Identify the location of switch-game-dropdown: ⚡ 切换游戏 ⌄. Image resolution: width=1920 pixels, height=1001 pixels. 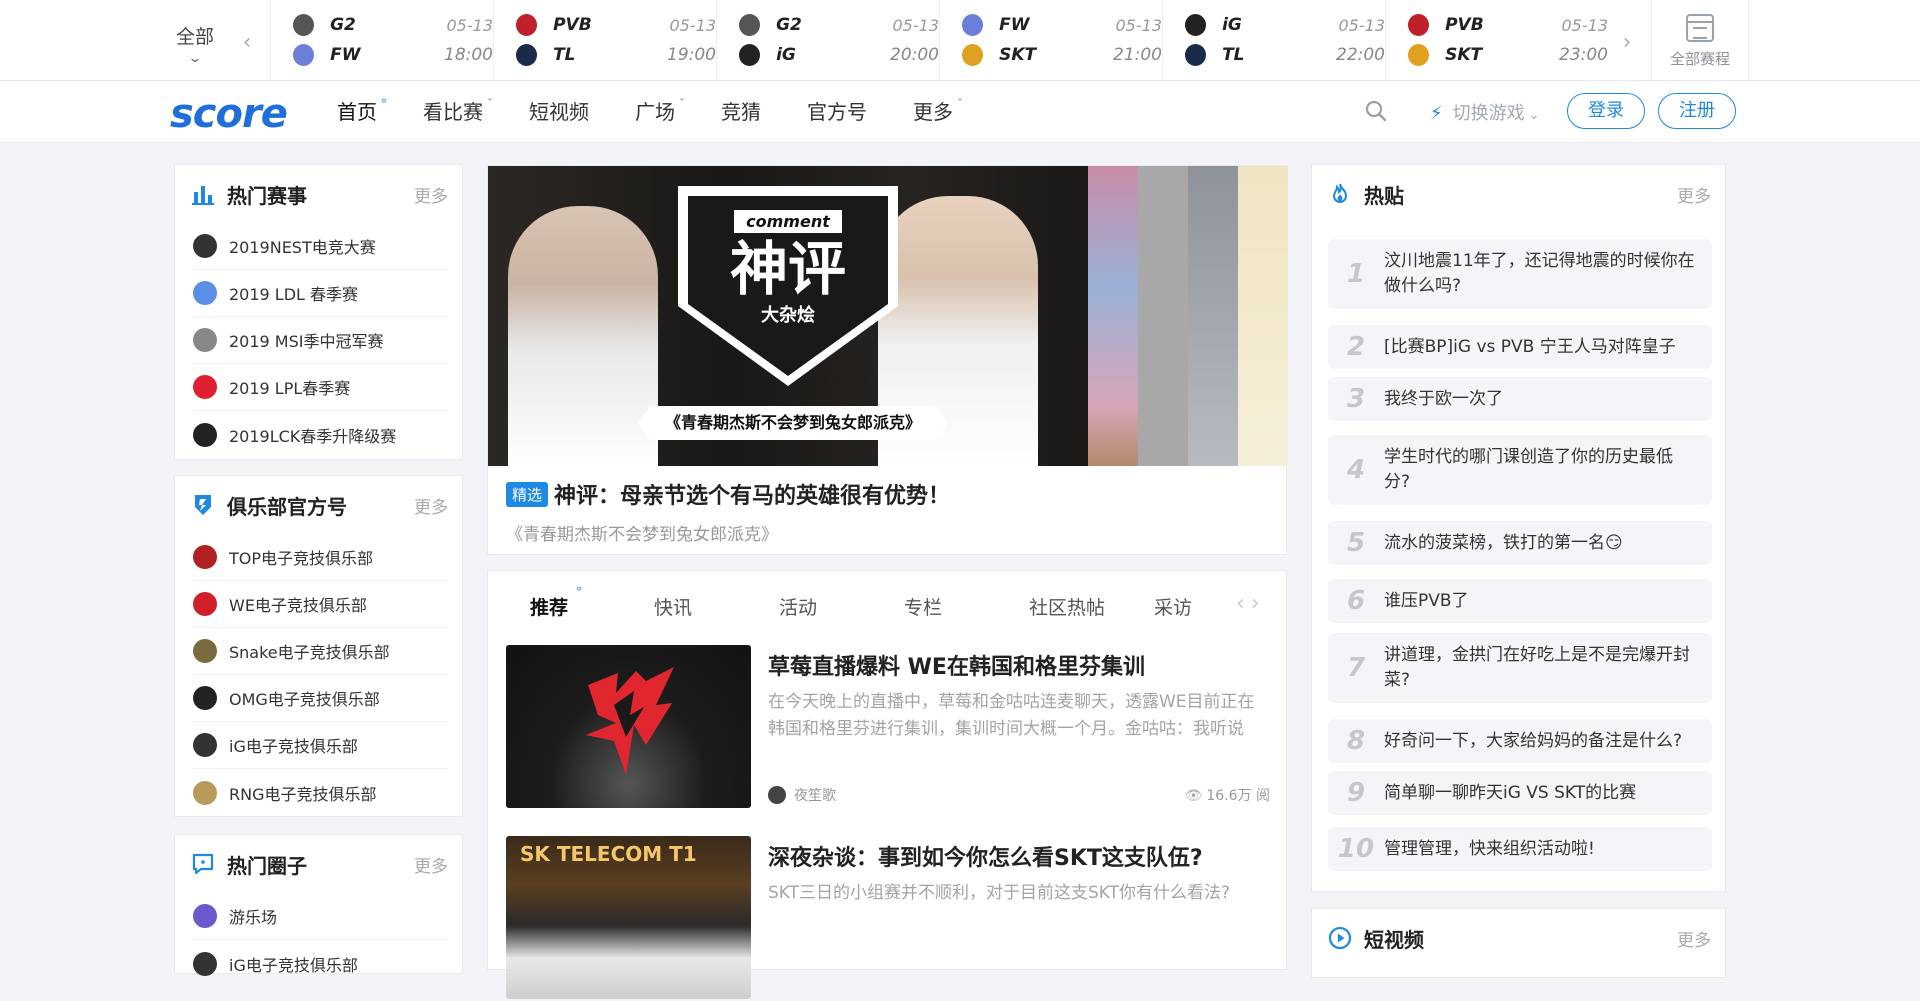
(1485, 112).